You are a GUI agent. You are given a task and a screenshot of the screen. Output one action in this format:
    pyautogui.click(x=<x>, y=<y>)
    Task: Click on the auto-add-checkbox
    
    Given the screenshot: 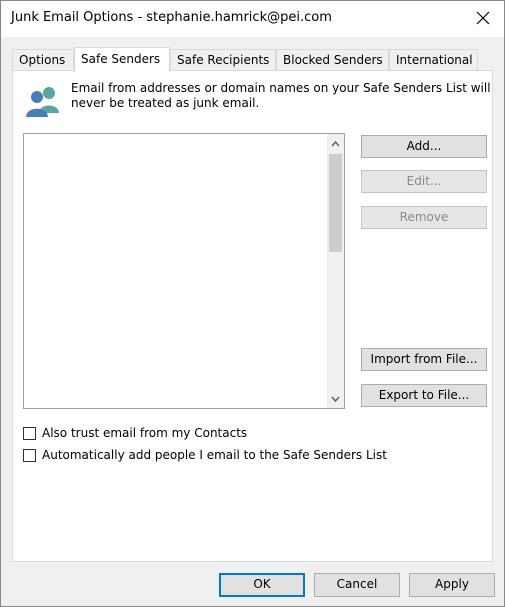 What is the action you would take?
    pyautogui.click(x=29, y=455)
    